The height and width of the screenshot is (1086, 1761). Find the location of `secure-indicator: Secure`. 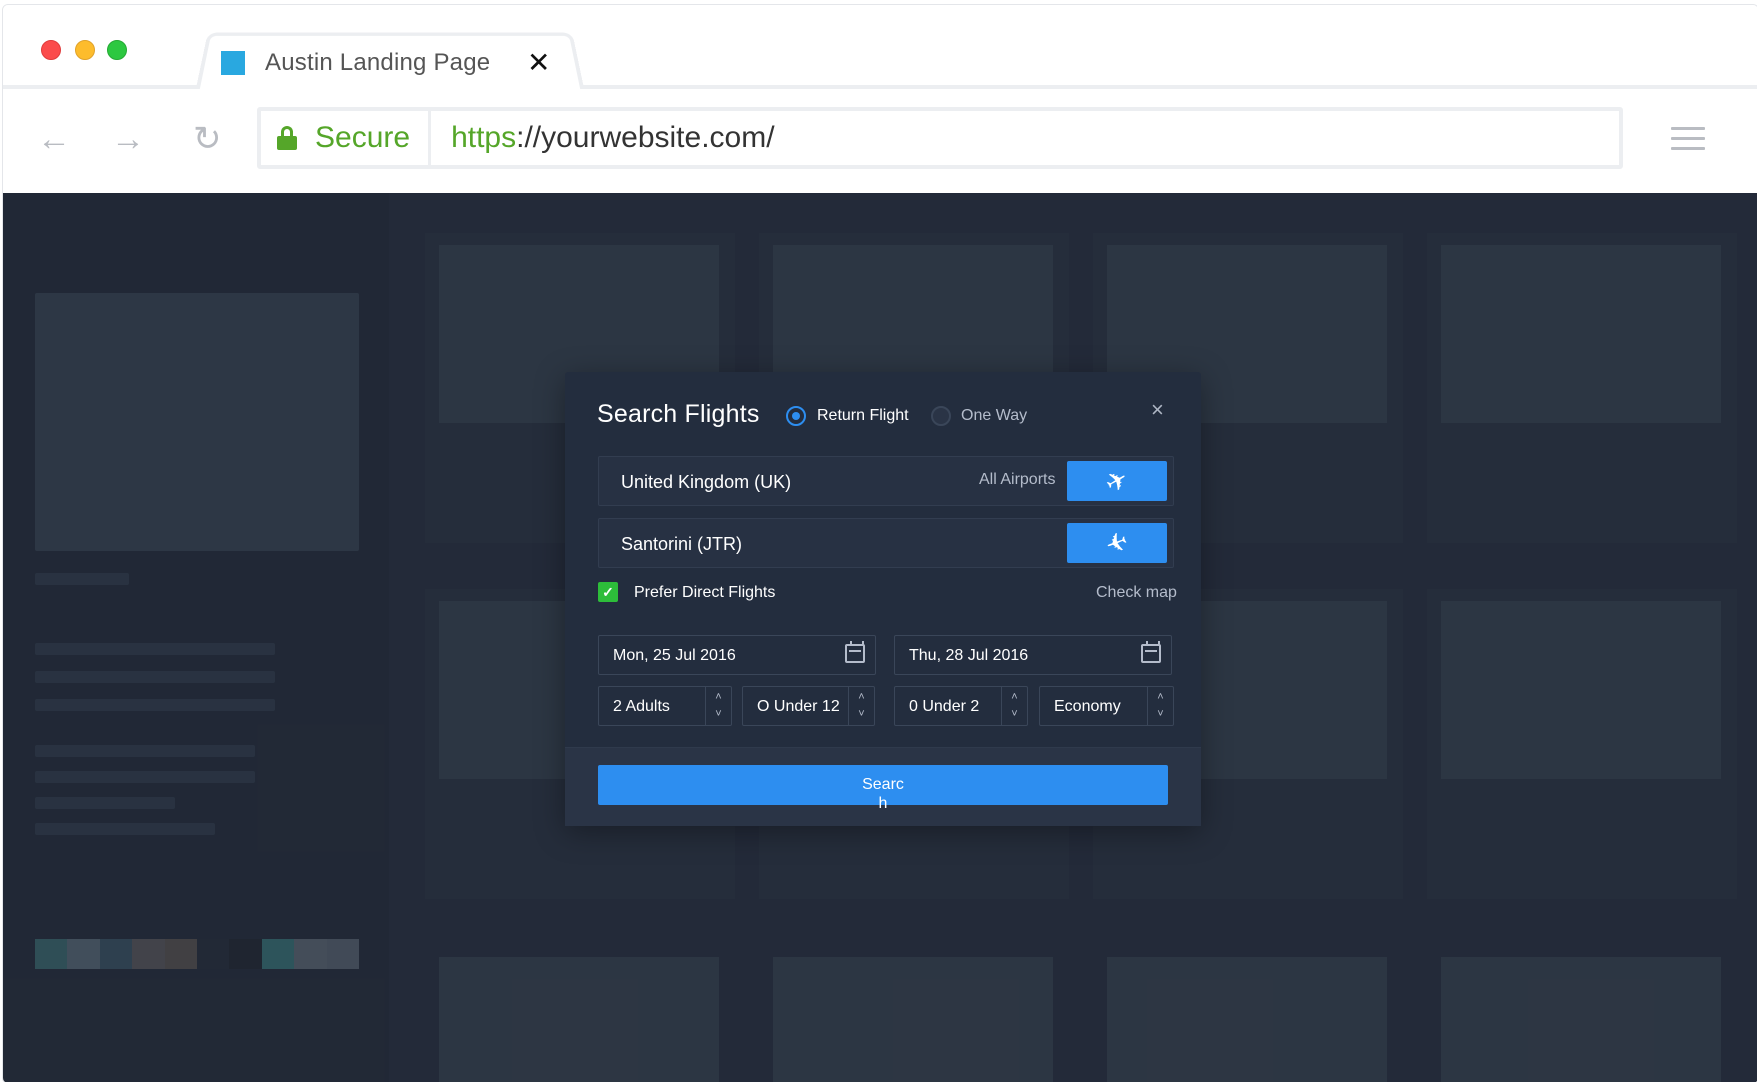

secure-indicator: Secure is located at coordinates (346, 138).